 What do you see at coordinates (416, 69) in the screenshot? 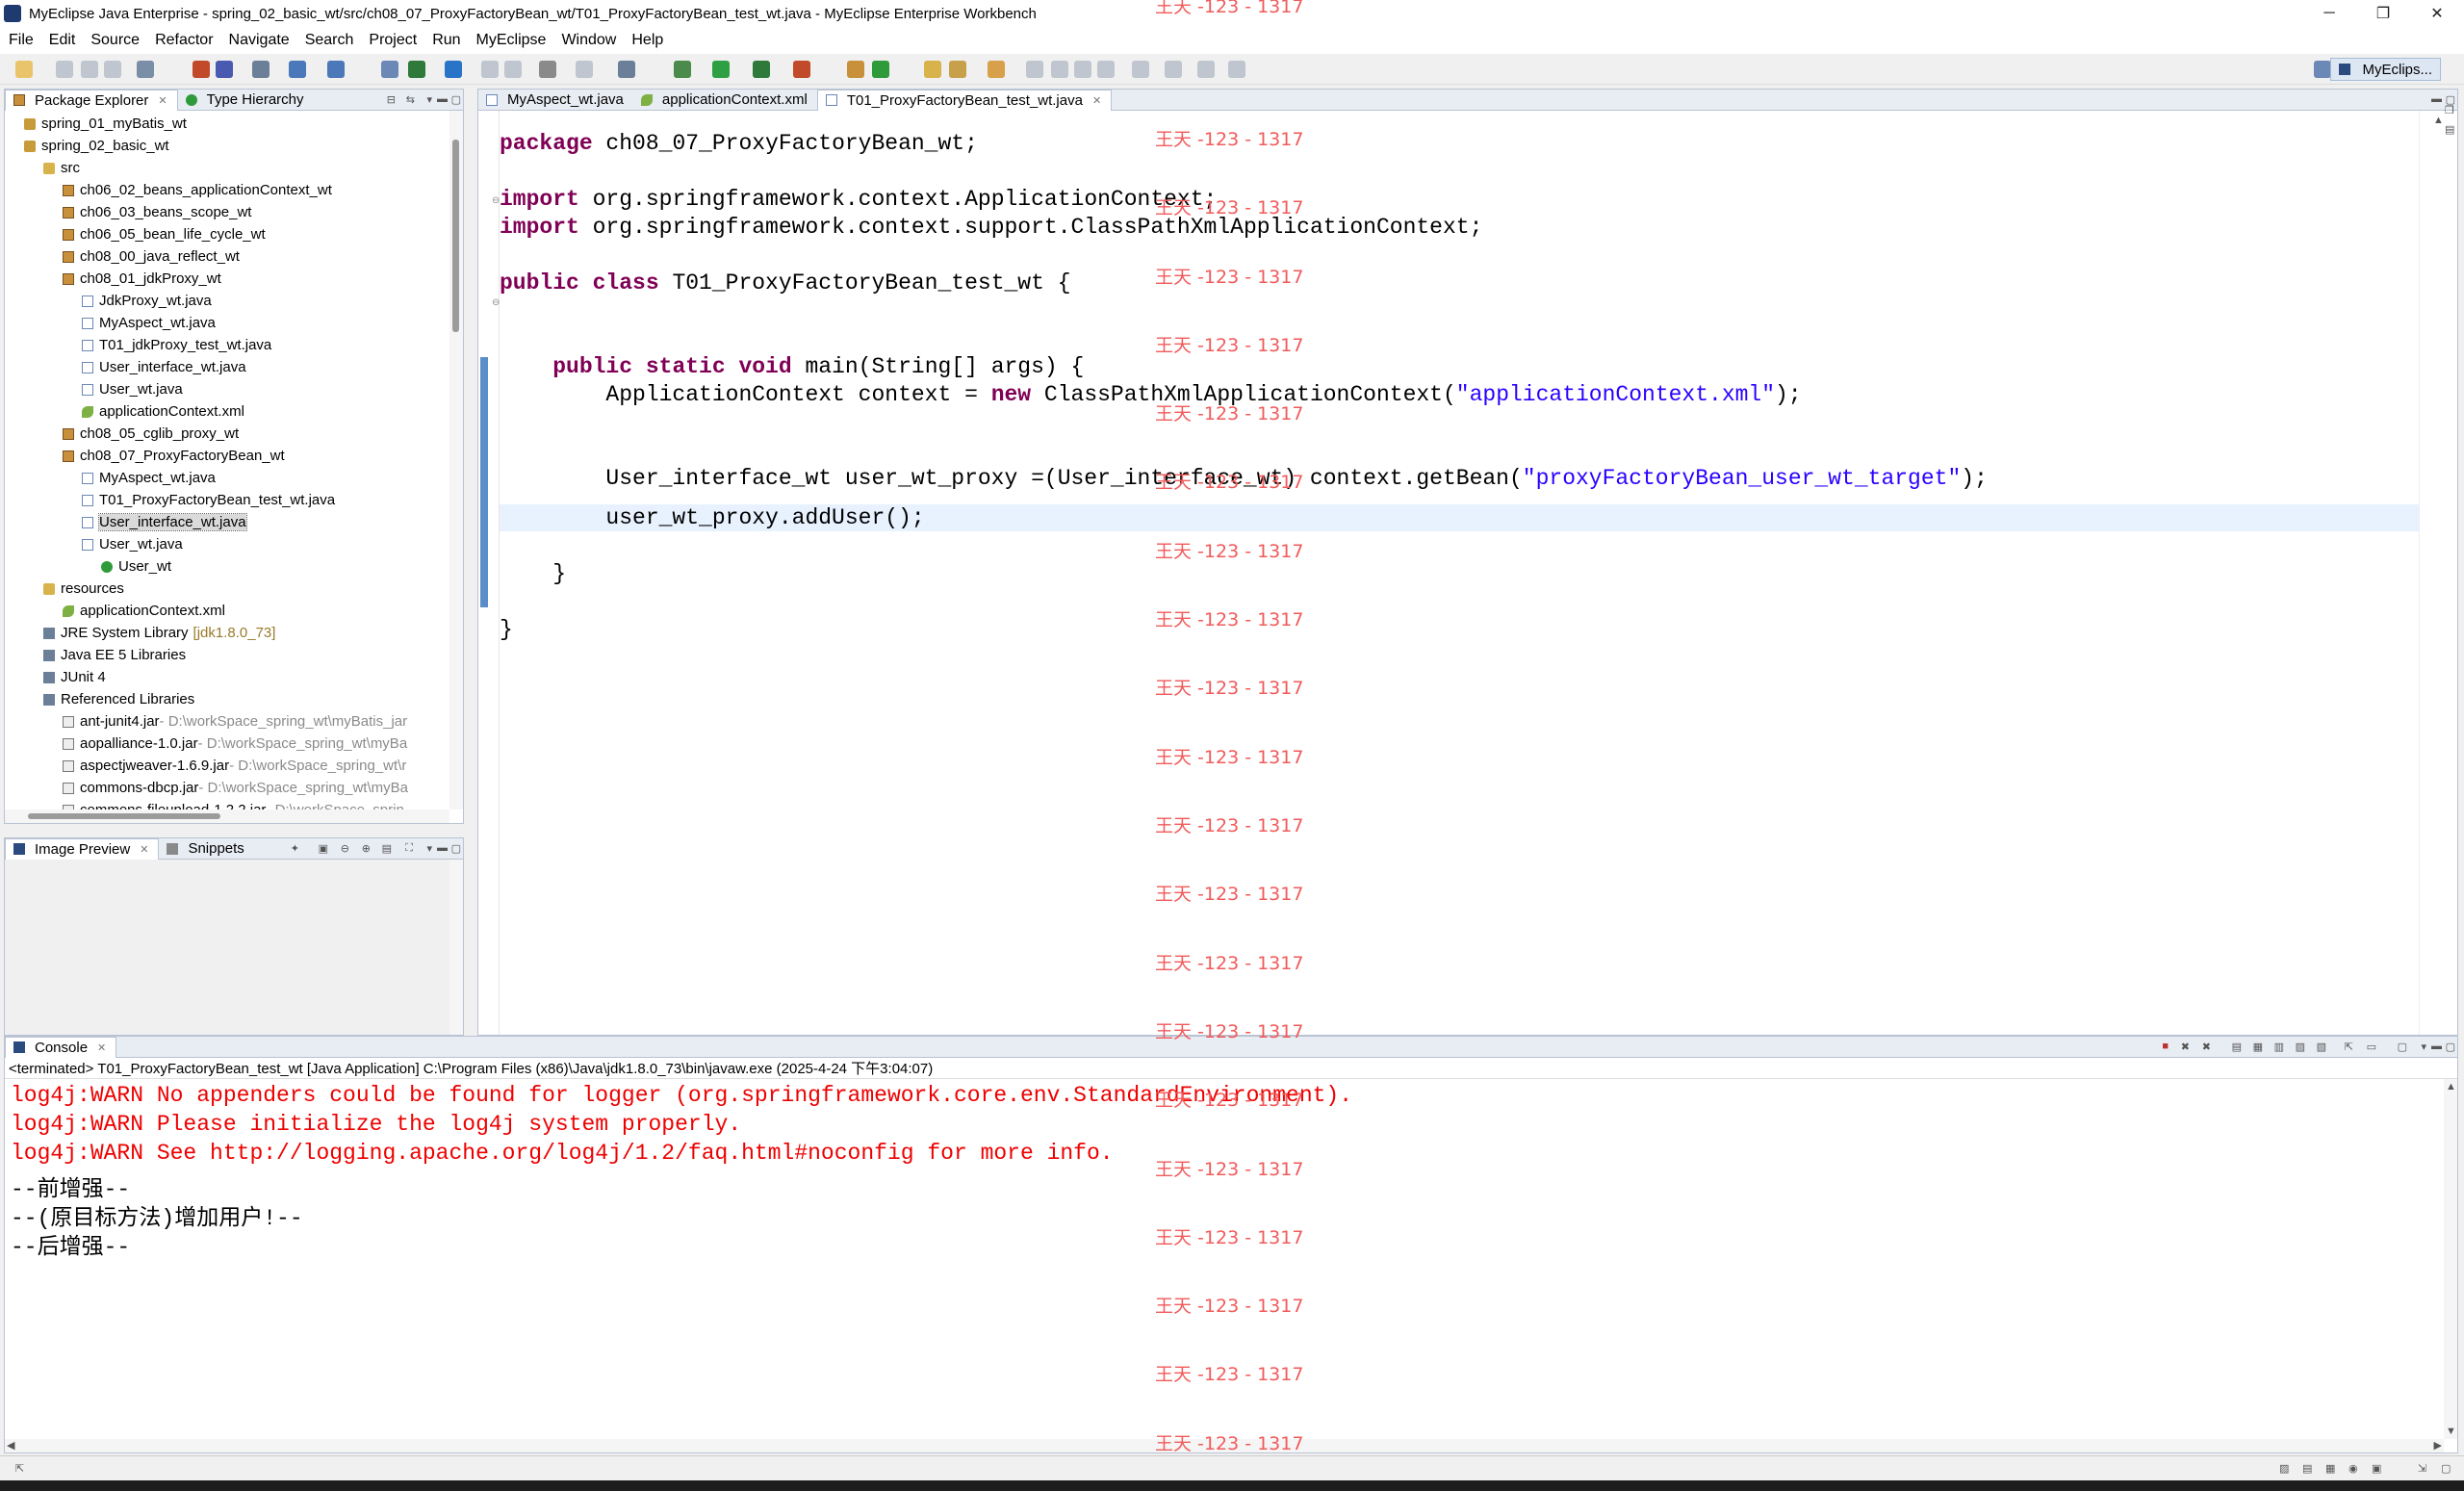
I see `refresh-icon` at bounding box center [416, 69].